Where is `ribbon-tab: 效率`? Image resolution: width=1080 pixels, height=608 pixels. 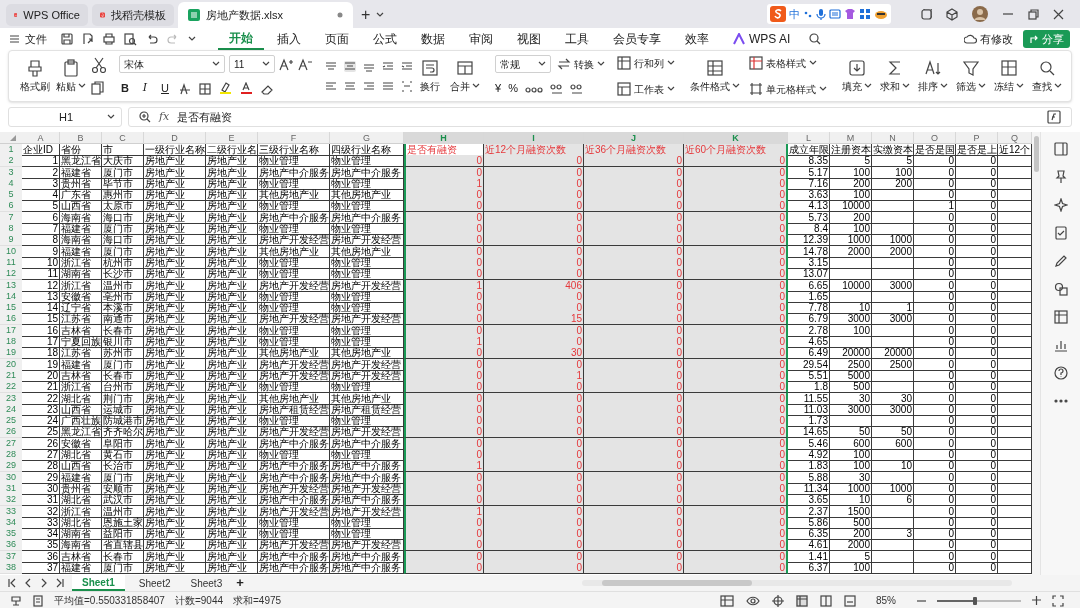 ribbon-tab: 效率 is located at coordinates (697, 39).